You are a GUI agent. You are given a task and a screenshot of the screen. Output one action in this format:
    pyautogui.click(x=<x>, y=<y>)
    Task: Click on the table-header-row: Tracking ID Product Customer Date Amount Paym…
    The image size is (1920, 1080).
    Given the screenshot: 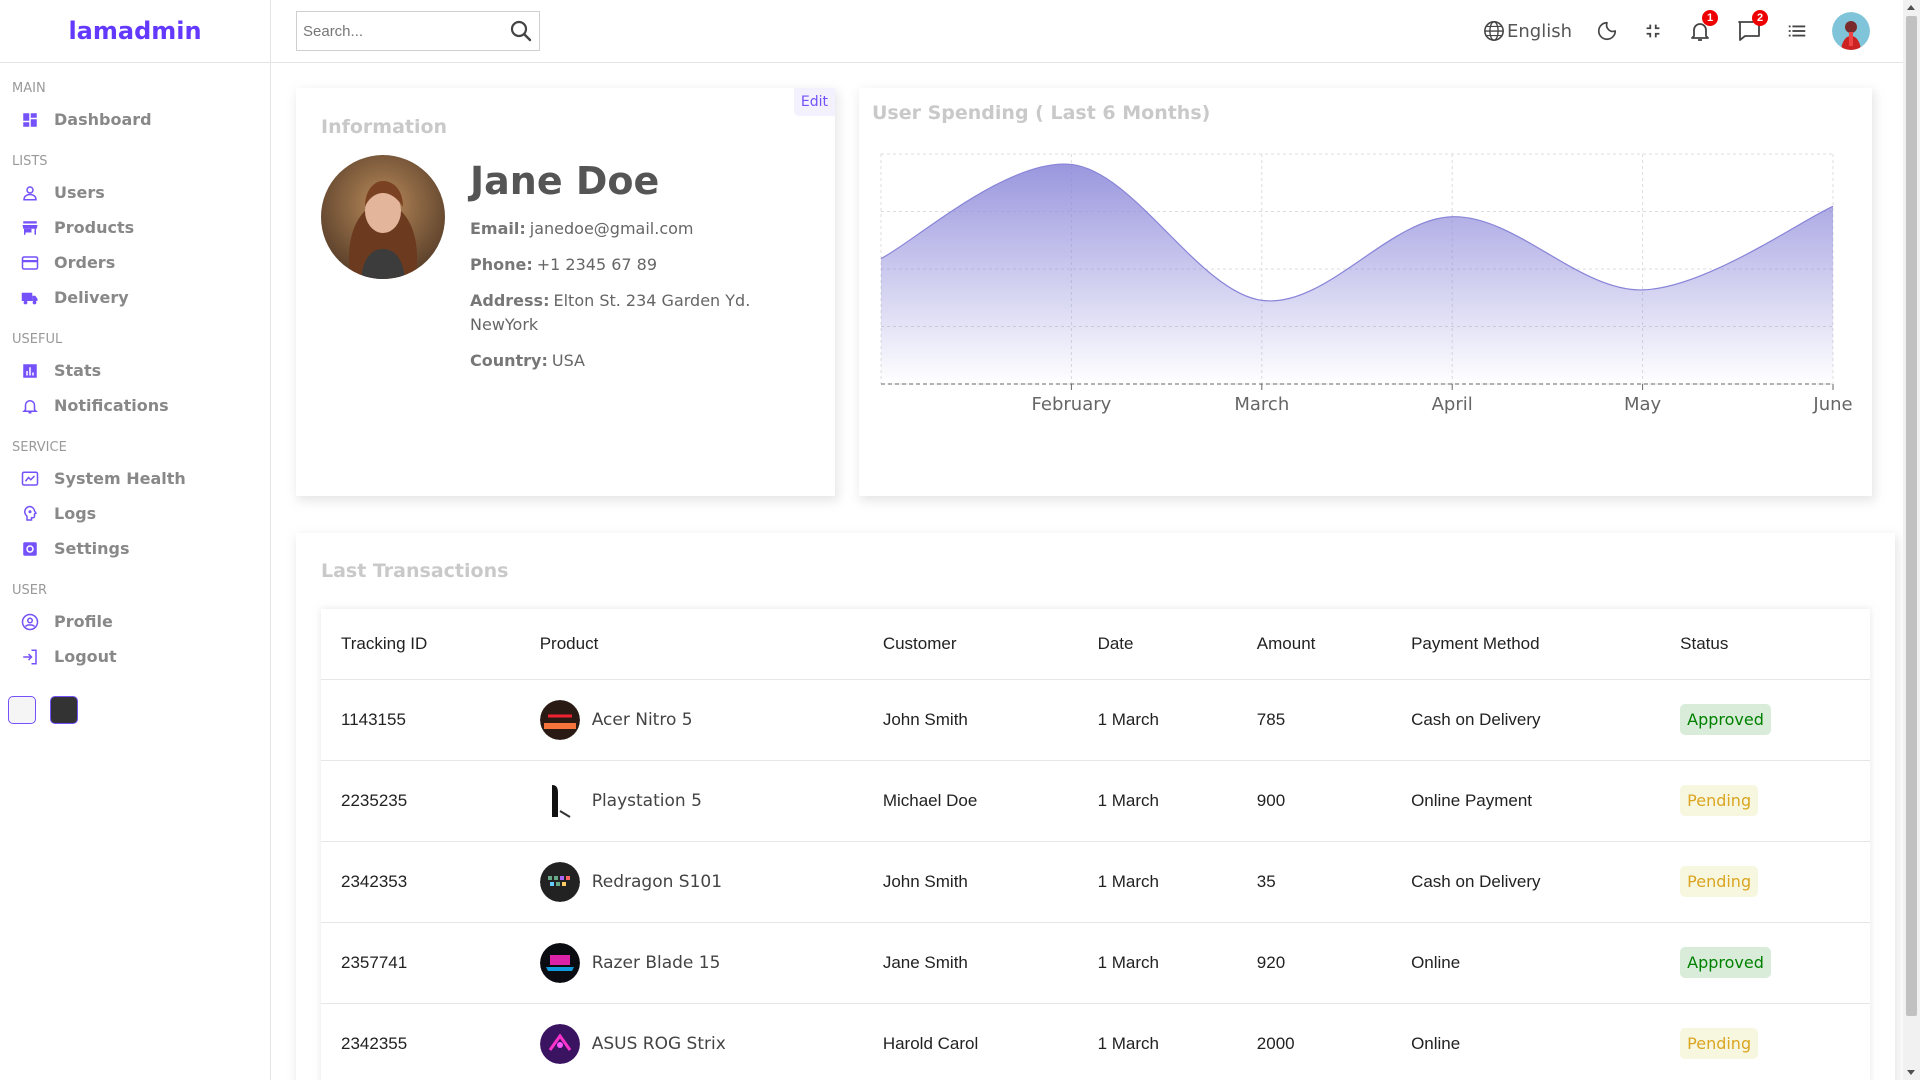 What is the action you would take?
    pyautogui.click(x=1095, y=644)
    